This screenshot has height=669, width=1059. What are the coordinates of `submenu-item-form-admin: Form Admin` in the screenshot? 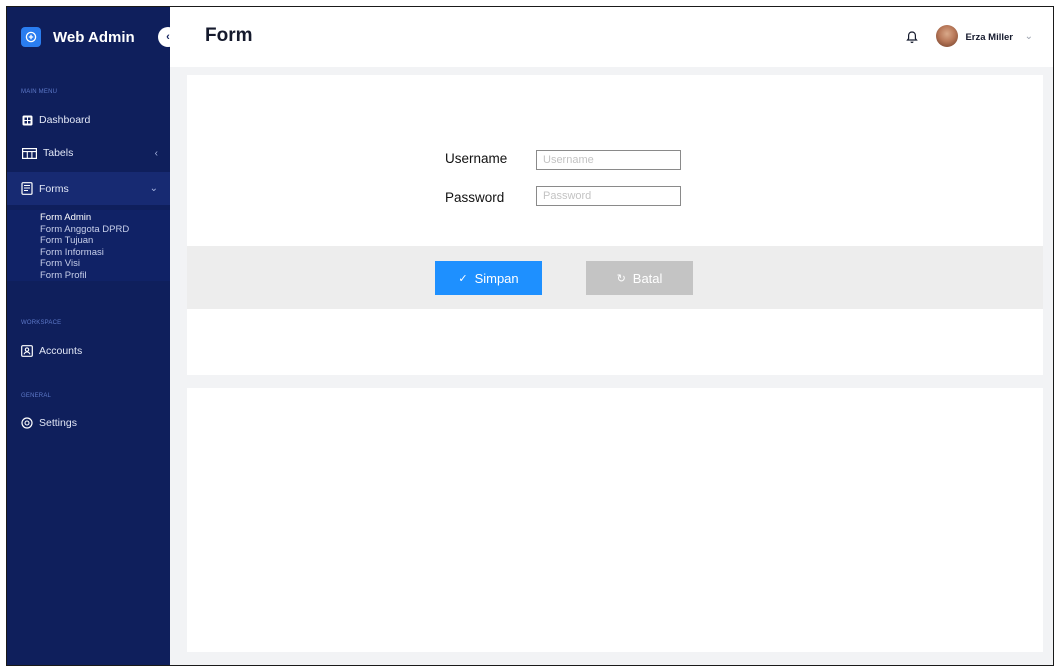 It's located at (88, 218).